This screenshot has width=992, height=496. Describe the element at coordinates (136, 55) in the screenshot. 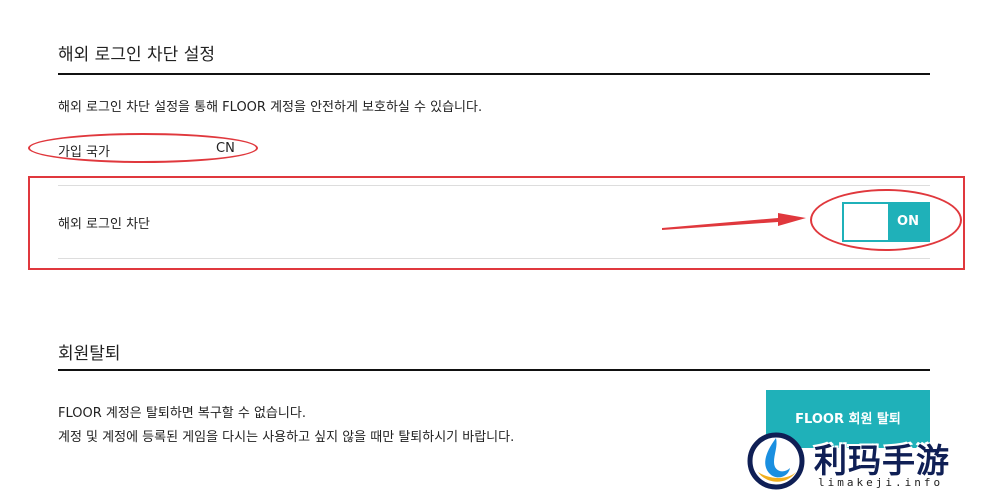

I see `overseas-block-title: 해외 로그인 차단 설정` at that location.